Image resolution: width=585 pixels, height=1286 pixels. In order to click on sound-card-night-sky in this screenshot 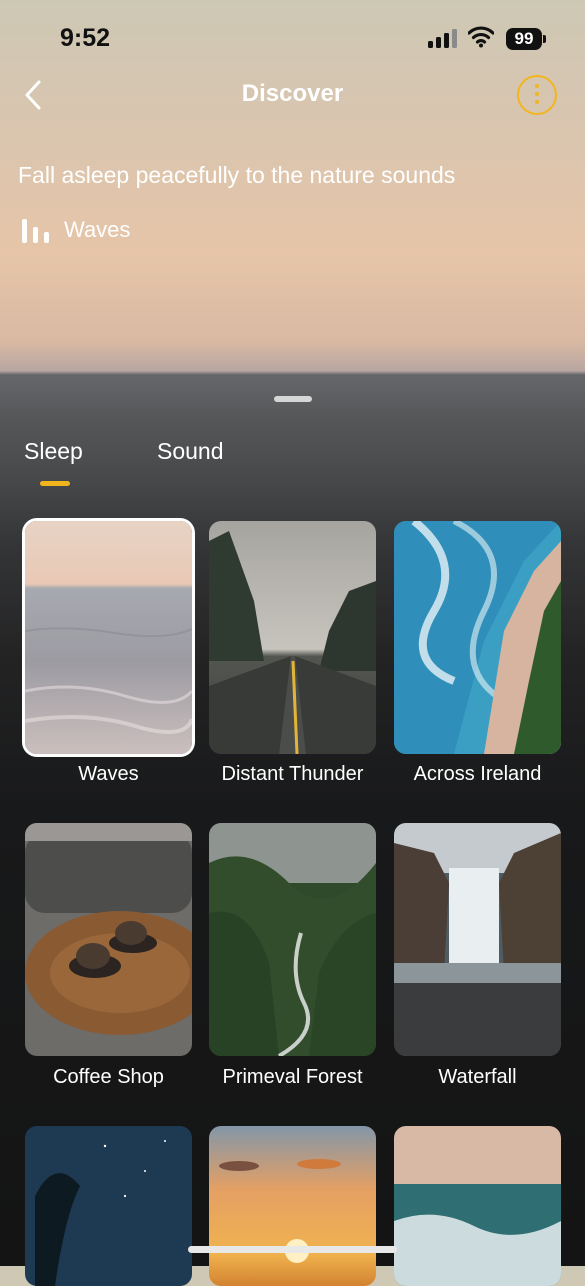, I will do `click(108, 1206)`.